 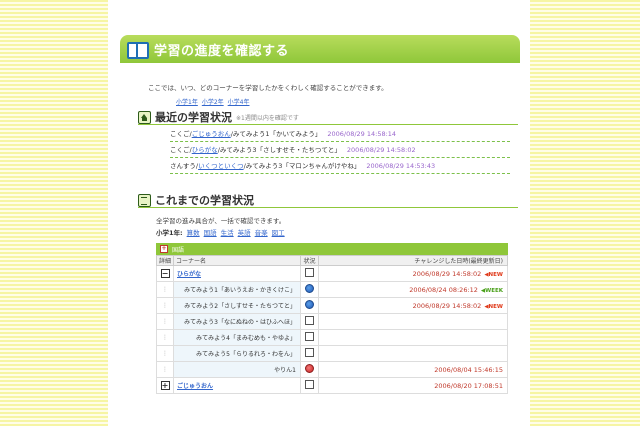 I want to click on date-cell, so click(x=413, y=321).